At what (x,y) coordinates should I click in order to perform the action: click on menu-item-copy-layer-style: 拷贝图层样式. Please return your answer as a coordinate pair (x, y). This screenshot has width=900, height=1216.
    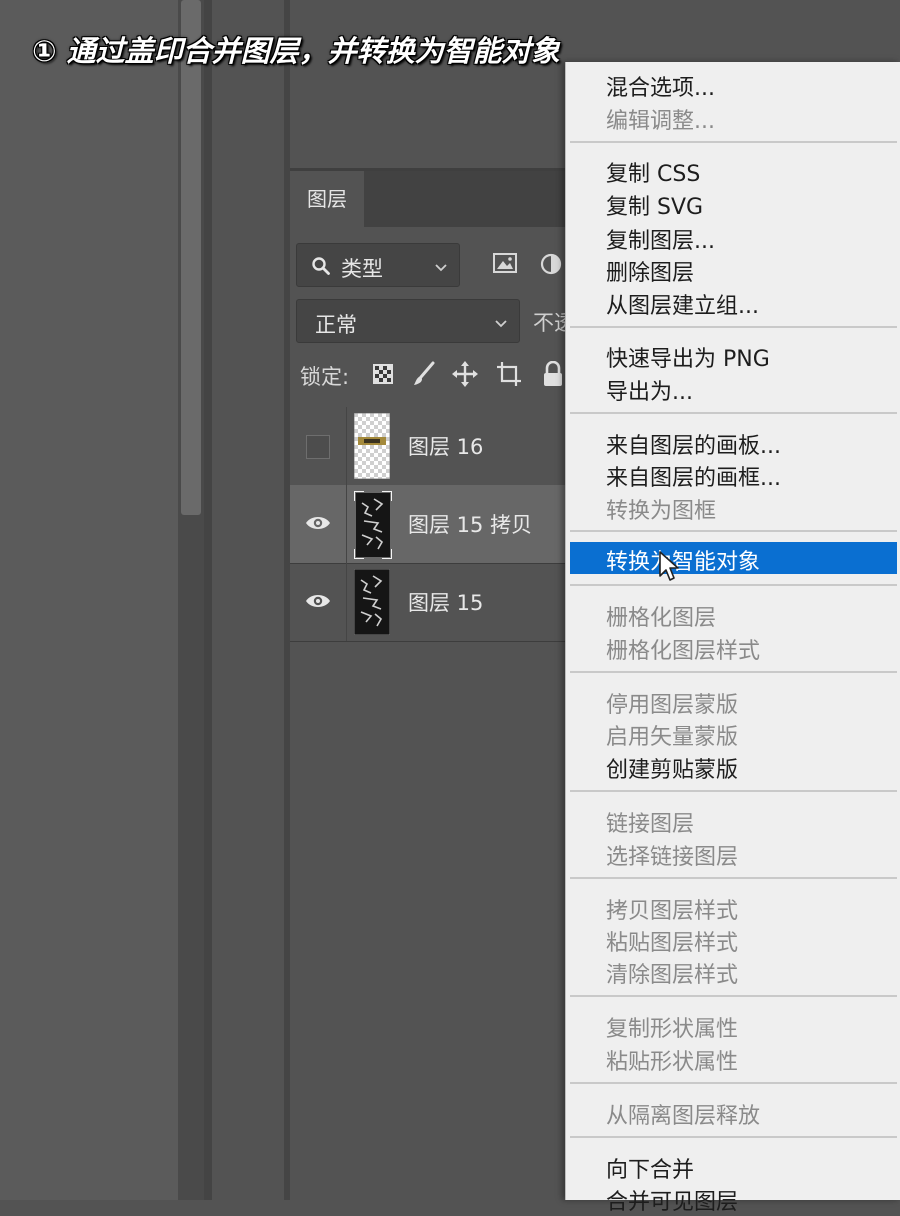
    Looking at the image, I should click on (672, 911).